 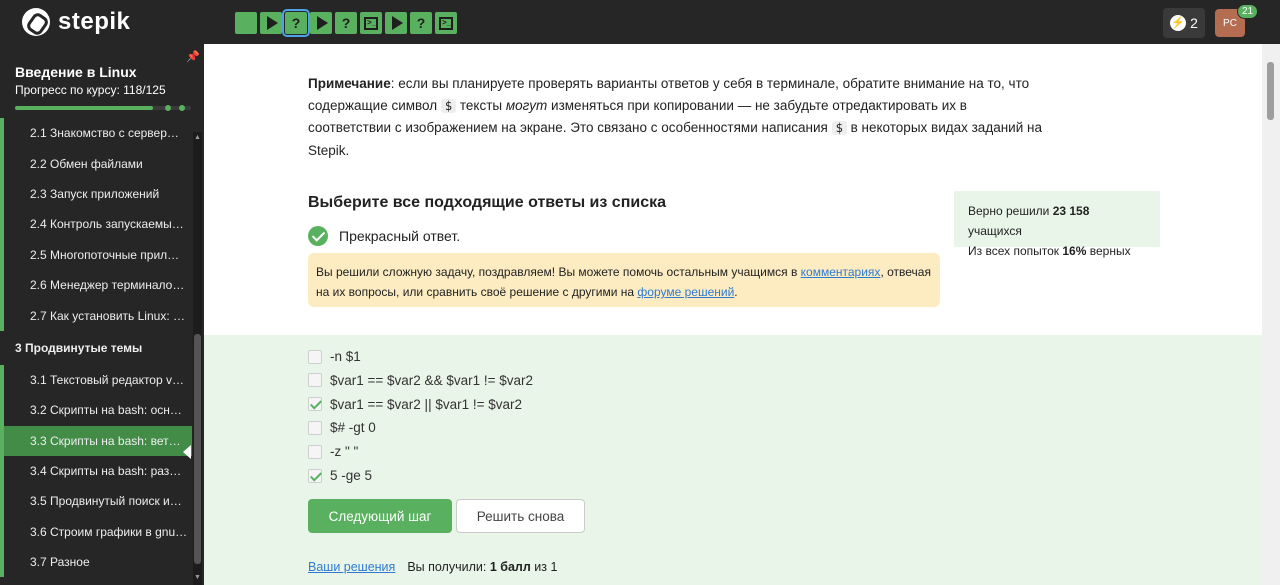 I want to click on question-title: Выберите все подходящие ответы из списка, so click(x=487, y=202).